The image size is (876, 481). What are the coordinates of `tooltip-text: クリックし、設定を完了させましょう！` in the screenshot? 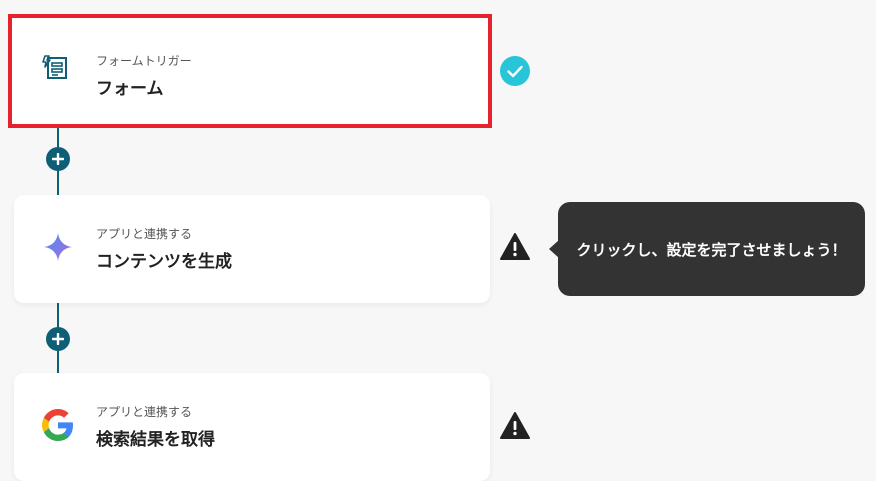 It's located at (711, 249).